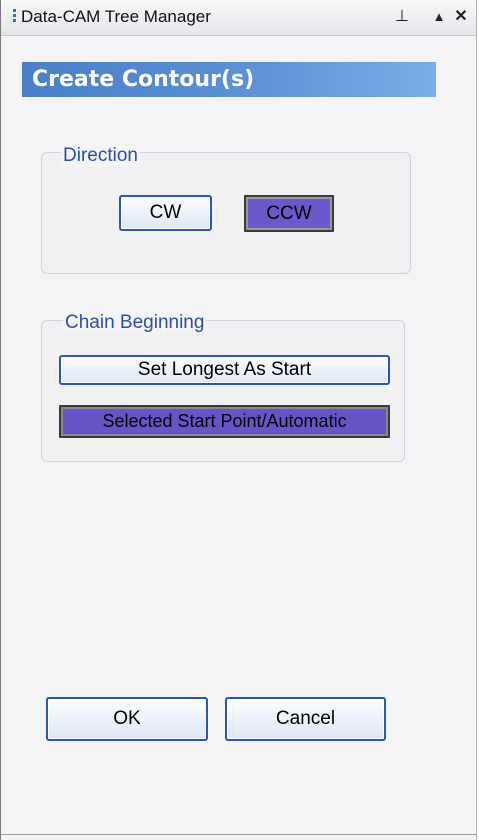  What do you see at coordinates (305, 719) in the screenshot?
I see `cancel-button: Cancel` at bounding box center [305, 719].